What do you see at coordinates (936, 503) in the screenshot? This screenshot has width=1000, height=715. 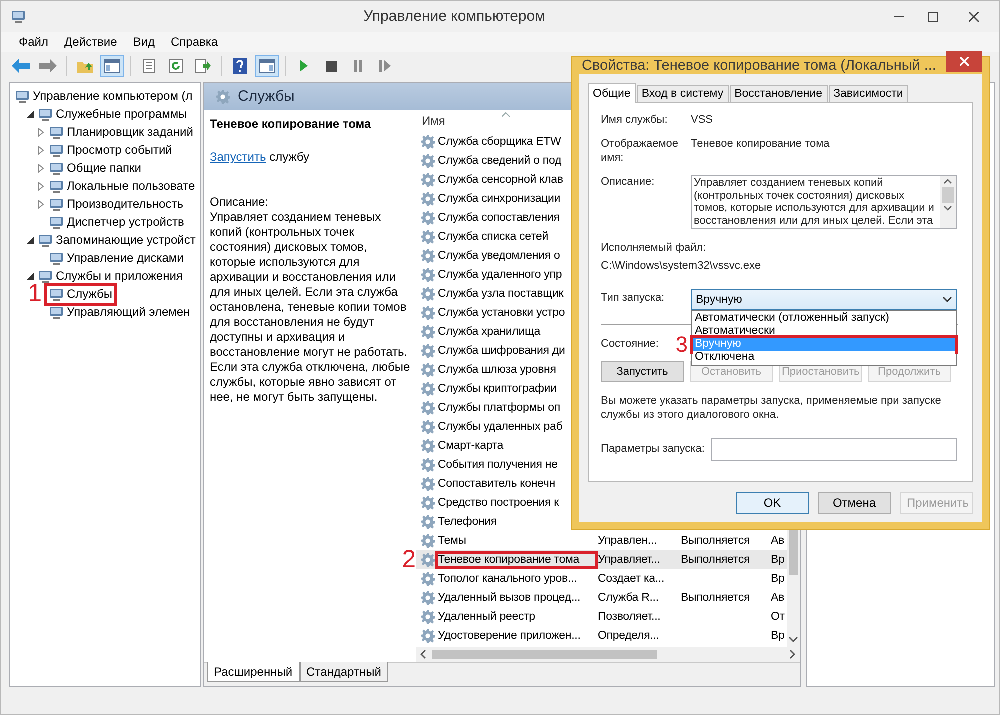 I see `dialog-button: Применить` at bounding box center [936, 503].